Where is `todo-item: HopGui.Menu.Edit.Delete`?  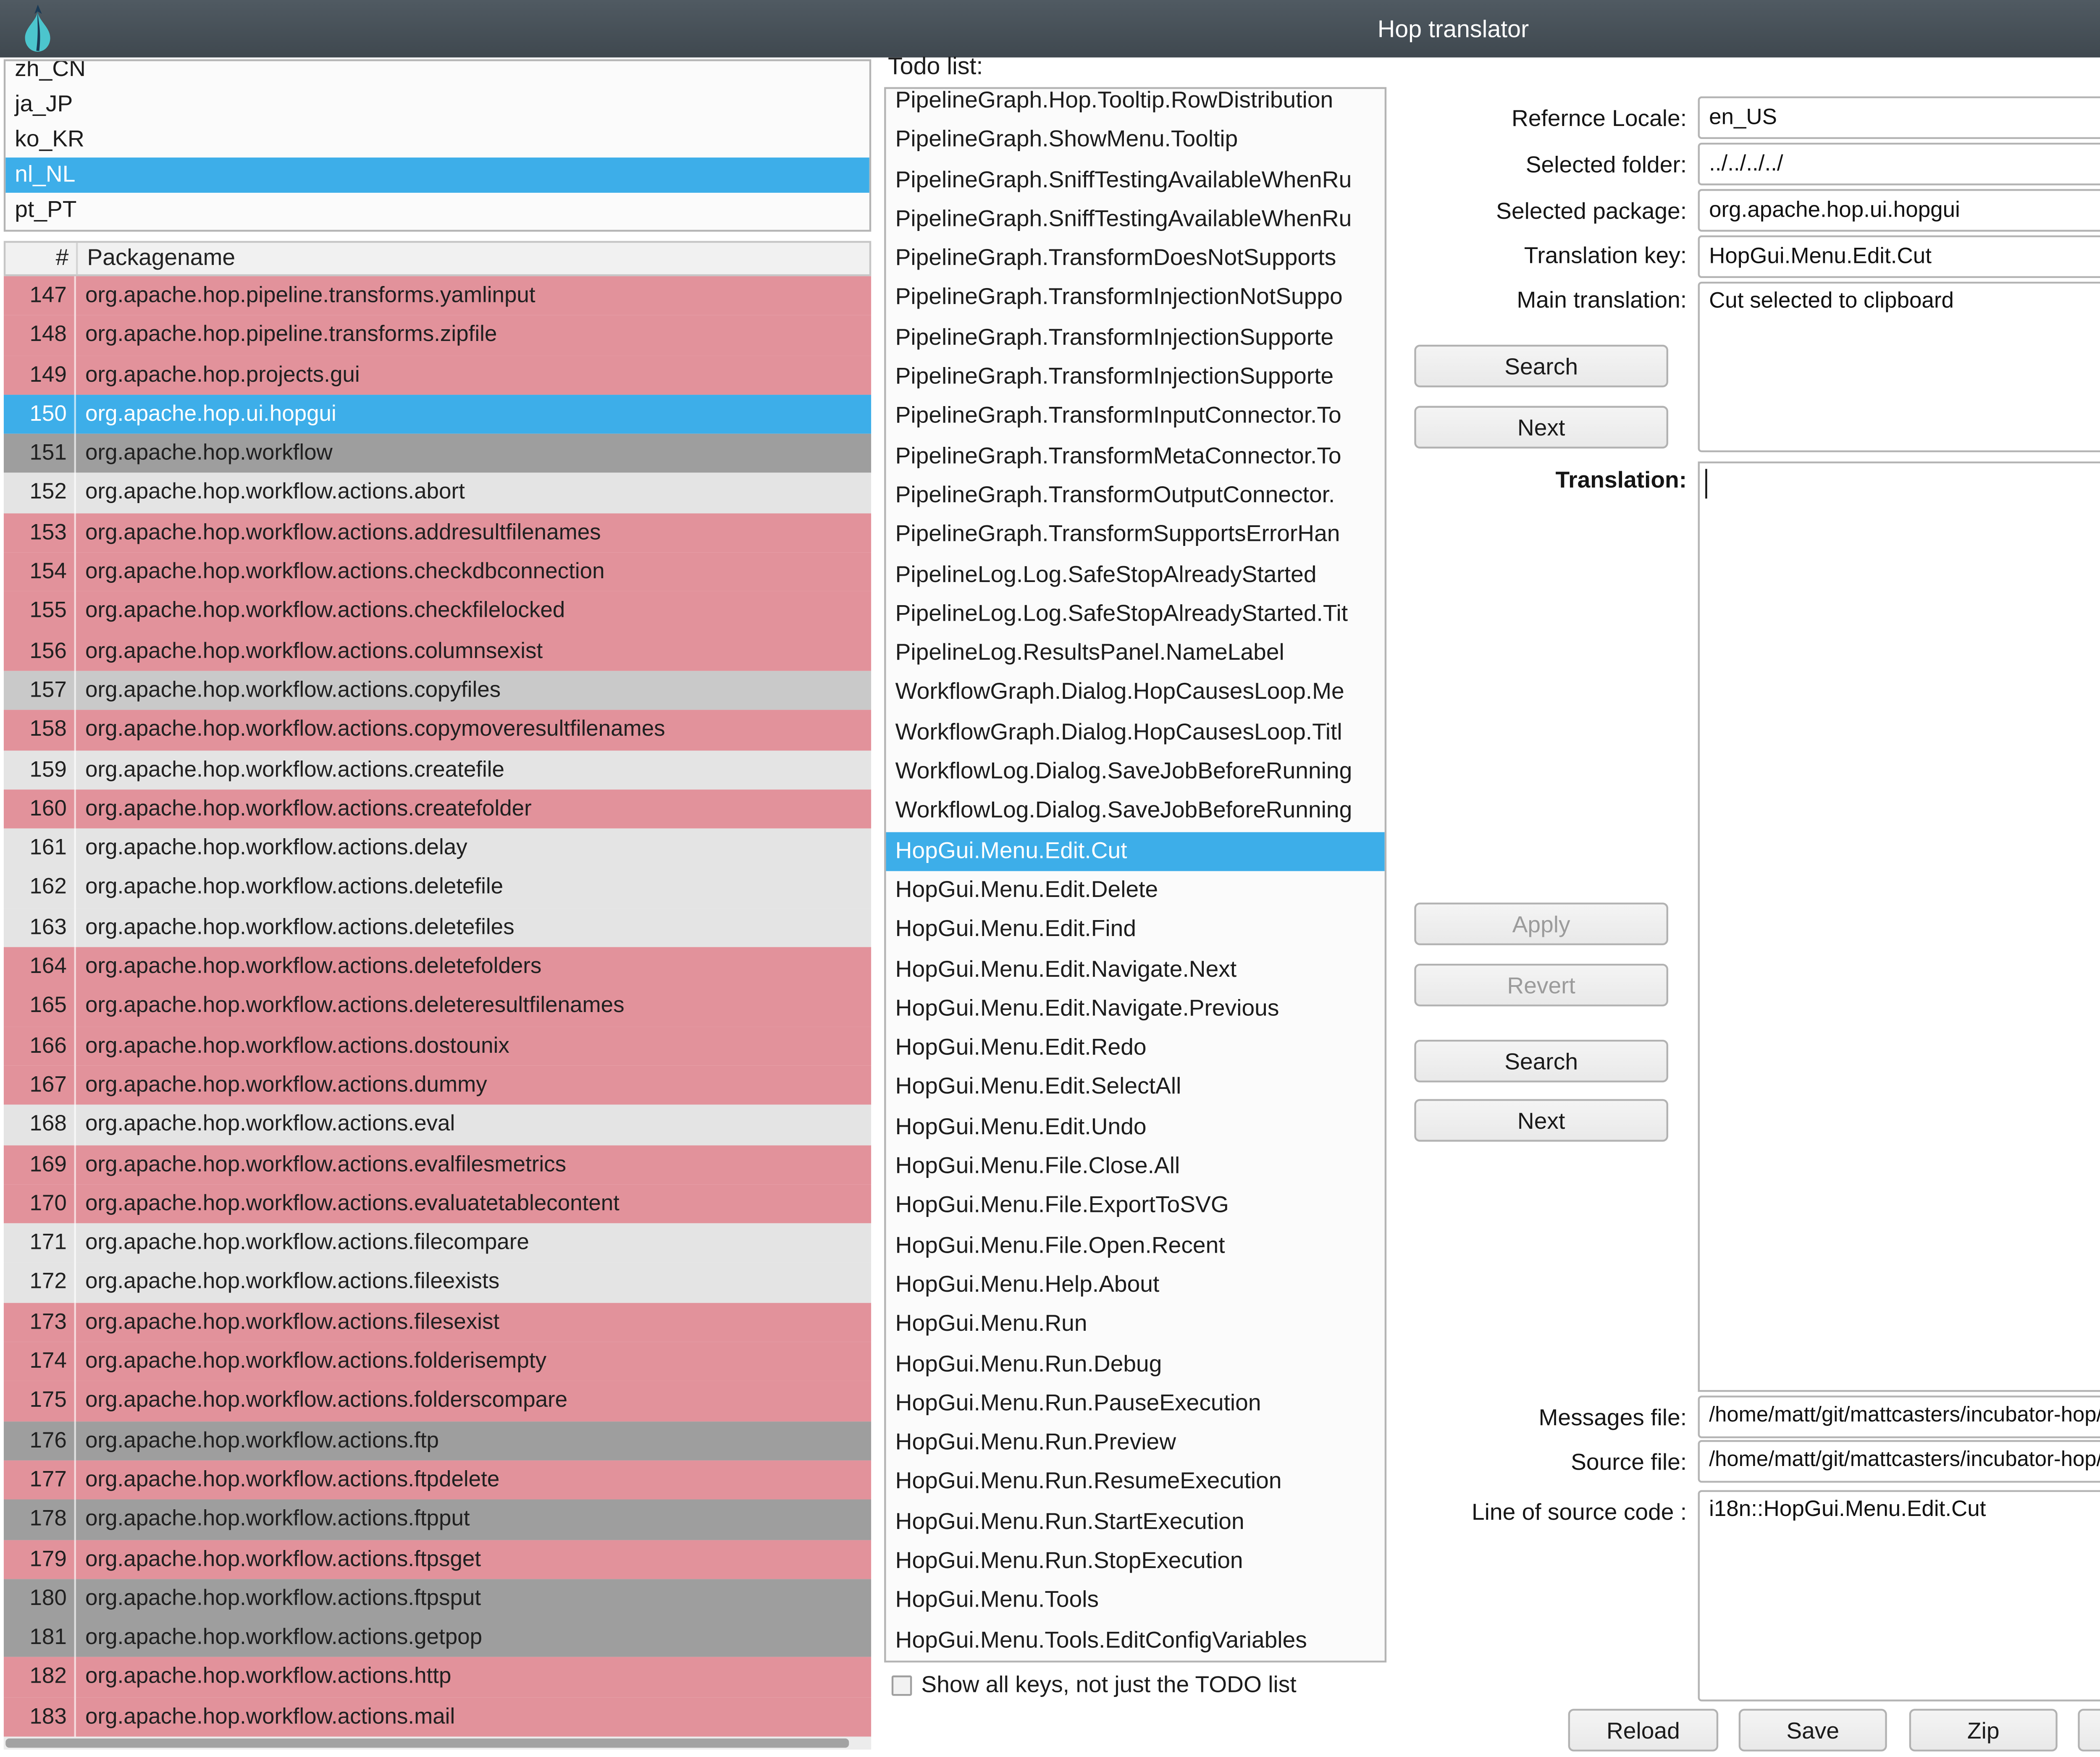 todo-item: HopGui.Menu.Edit.Delete is located at coordinates (1135, 890).